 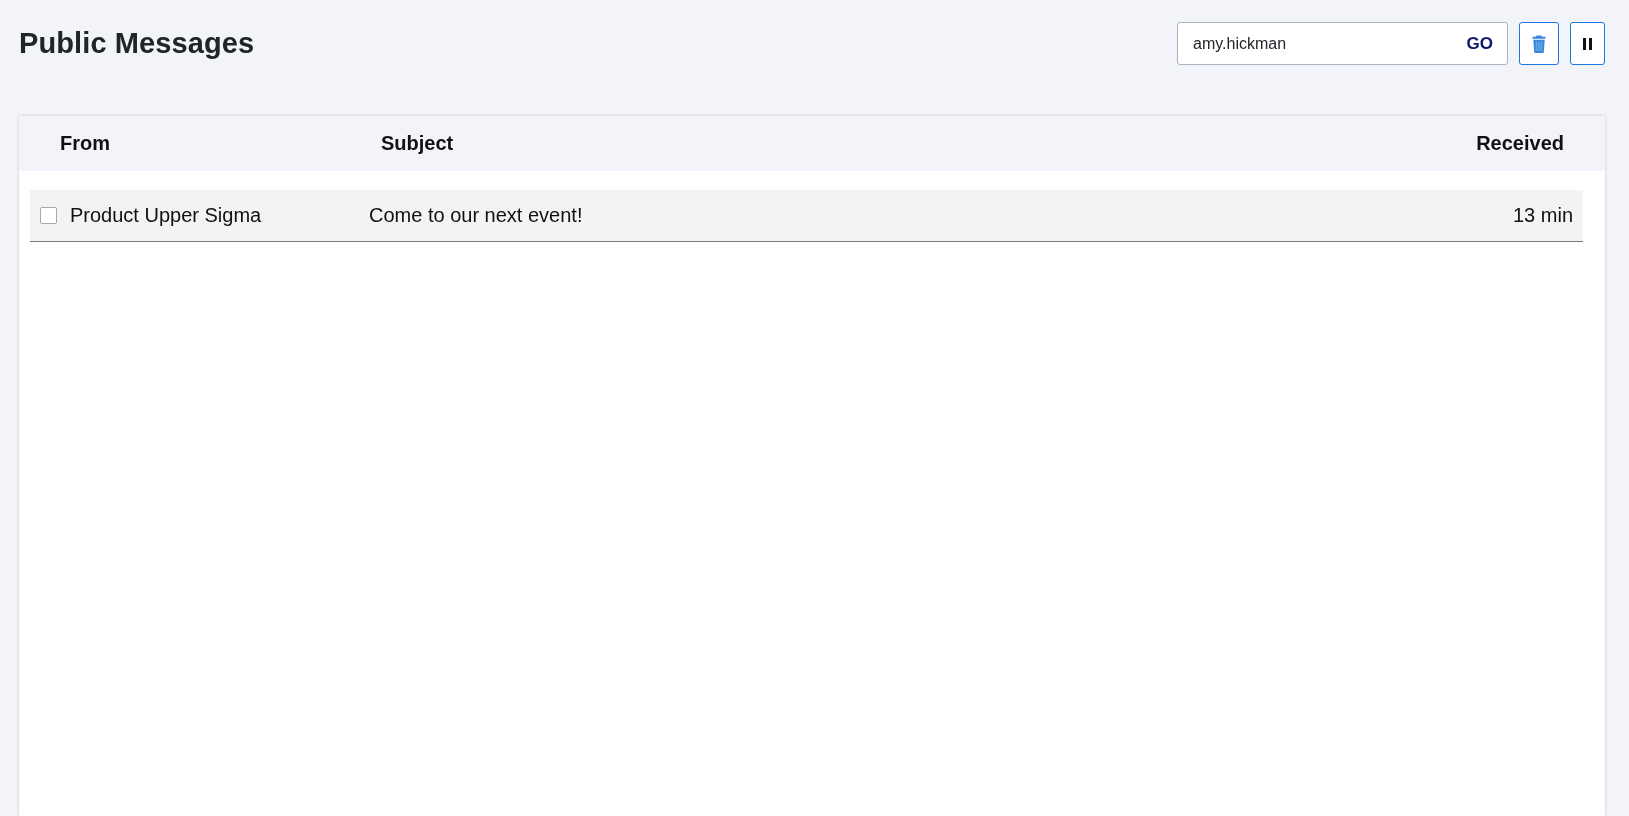 I want to click on pause-icon, so click(x=1587, y=43).